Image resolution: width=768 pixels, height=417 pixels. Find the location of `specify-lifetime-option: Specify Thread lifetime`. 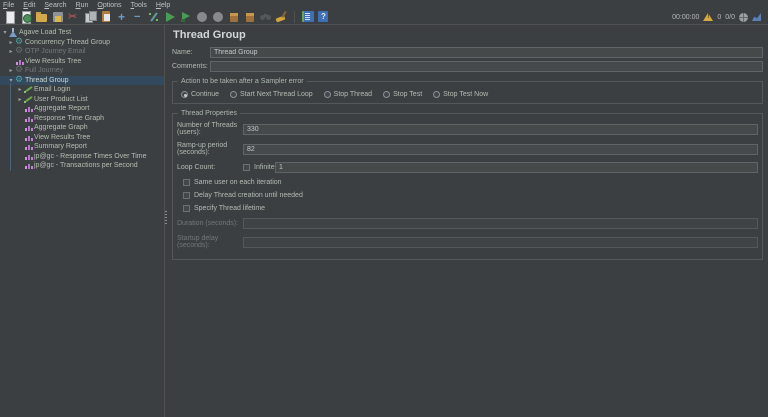

specify-lifetime-option: Specify Thread lifetime is located at coordinates (470, 208).